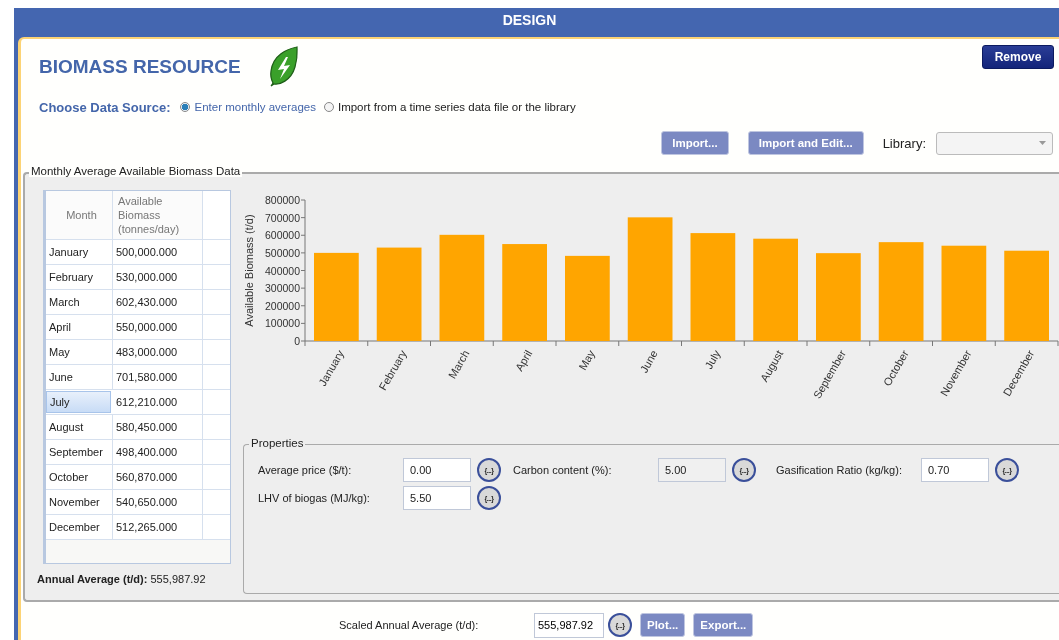 The height and width of the screenshot is (640, 1059). I want to click on axis-tick-label: 500000, so click(282, 252).